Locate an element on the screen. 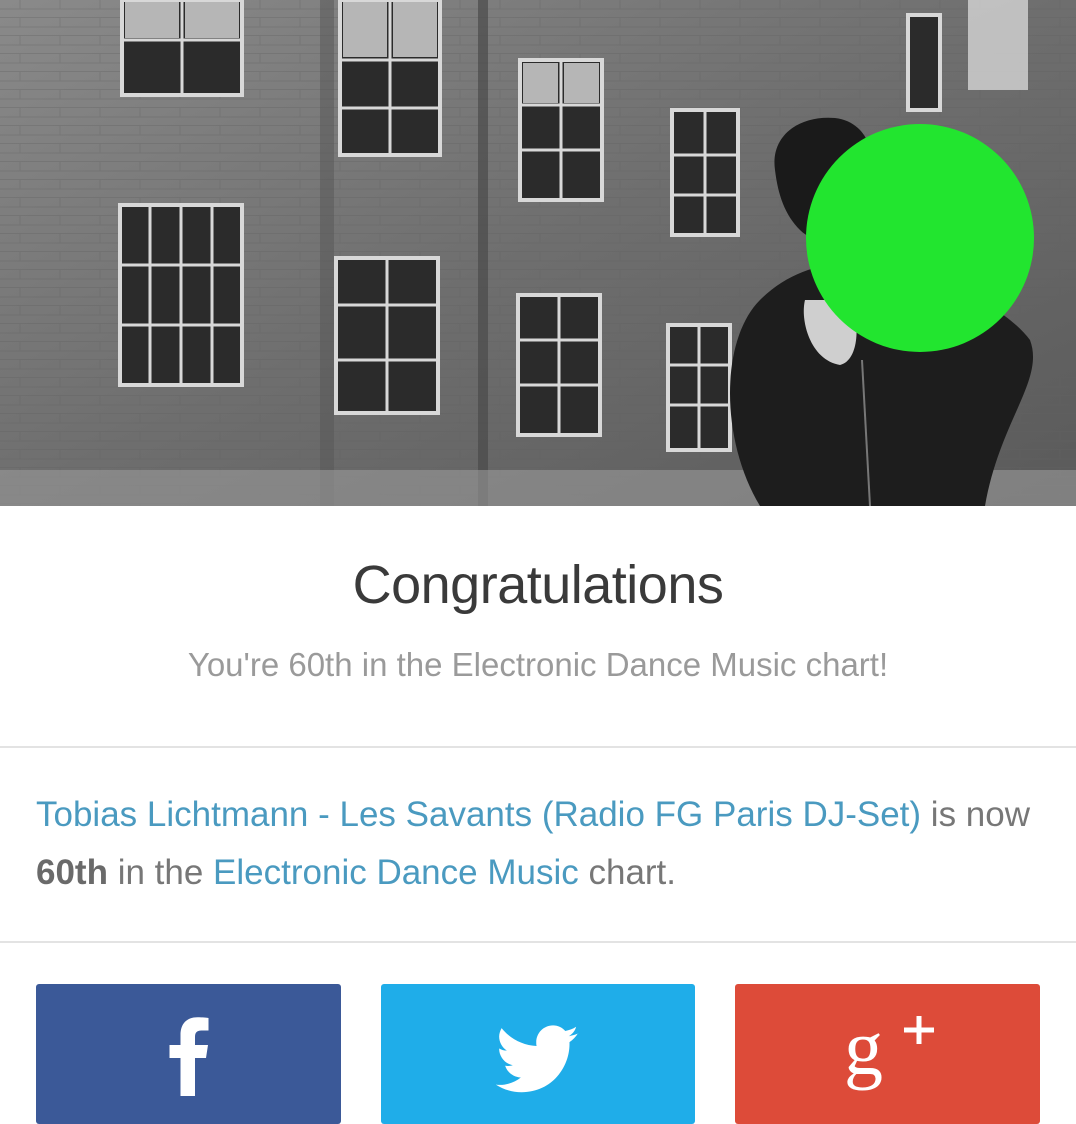  rank-value: 60th is located at coordinates (72, 872).